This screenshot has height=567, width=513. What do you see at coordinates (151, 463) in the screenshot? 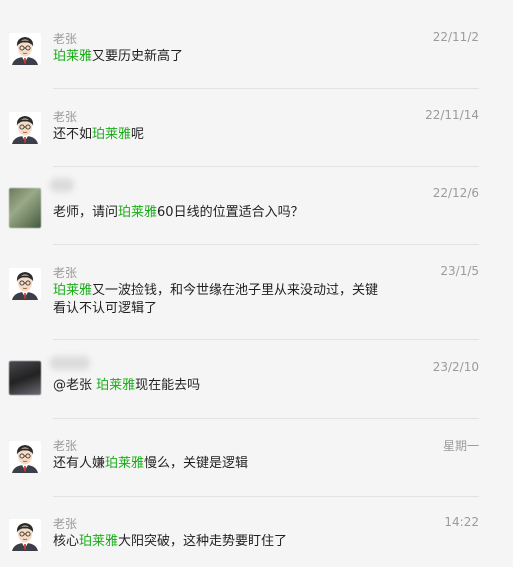
I see `message-text: 还有人嫌珀莱雅慢么，关键是逻辑` at bounding box center [151, 463].